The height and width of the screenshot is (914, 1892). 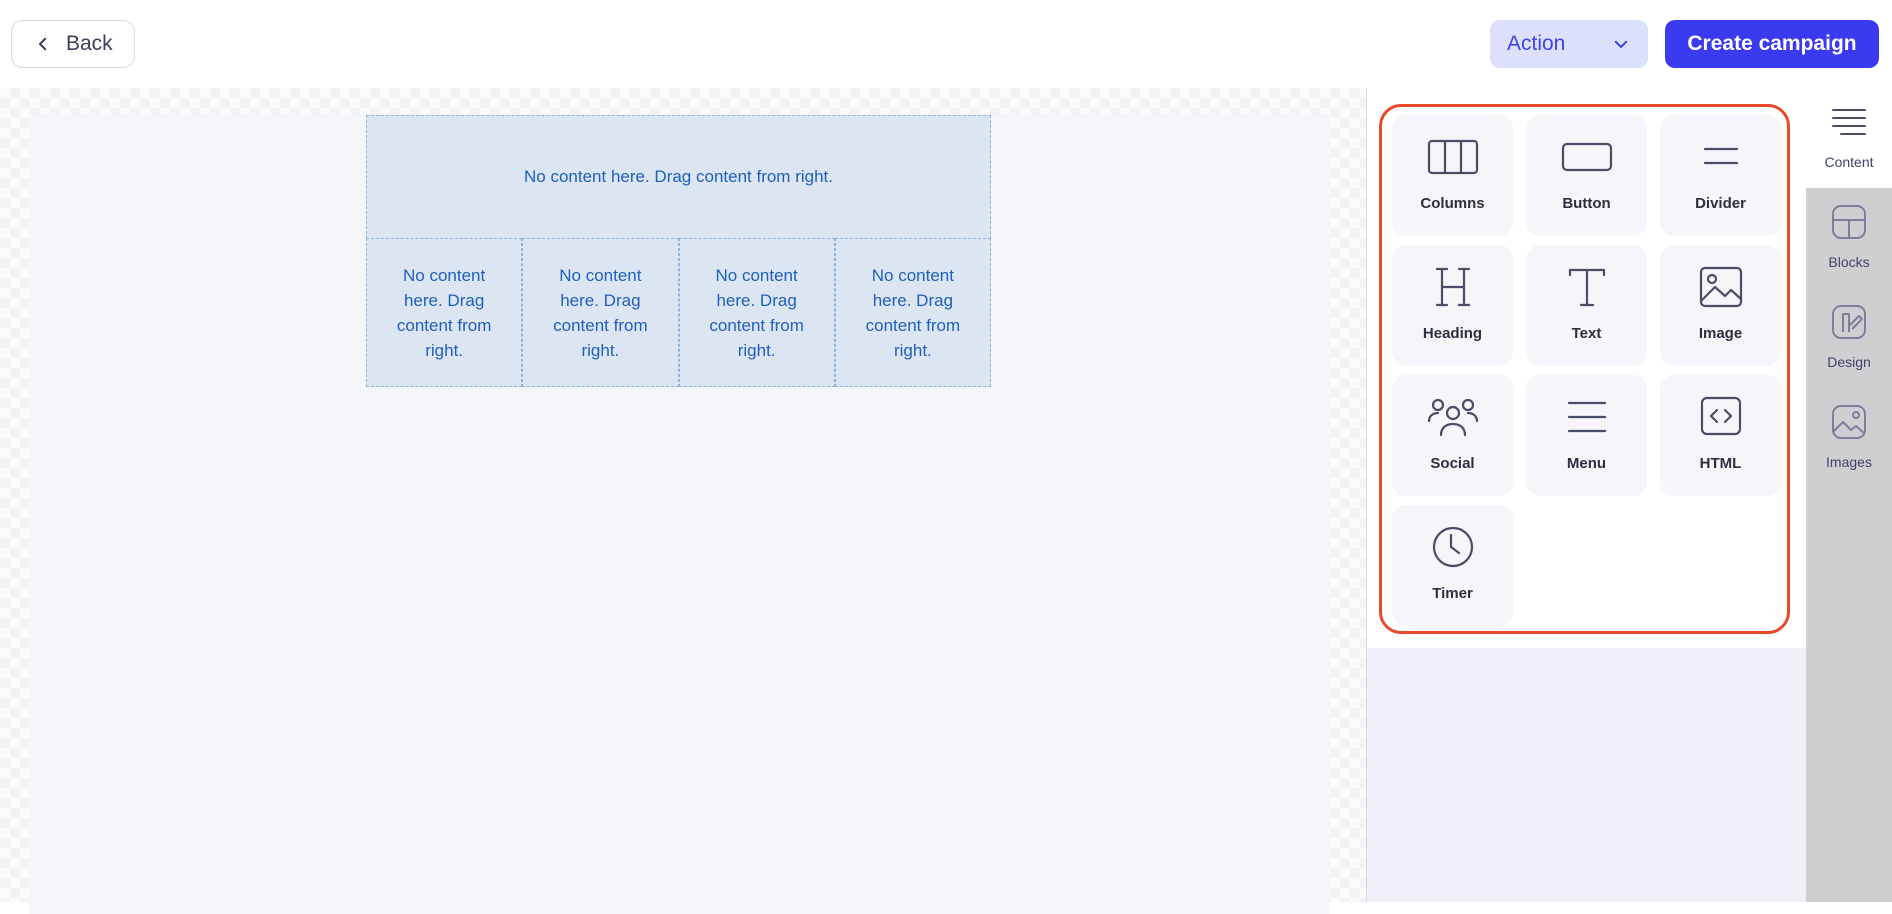 I want to click on tool-label: Divider, so click(x=1720, y=203).